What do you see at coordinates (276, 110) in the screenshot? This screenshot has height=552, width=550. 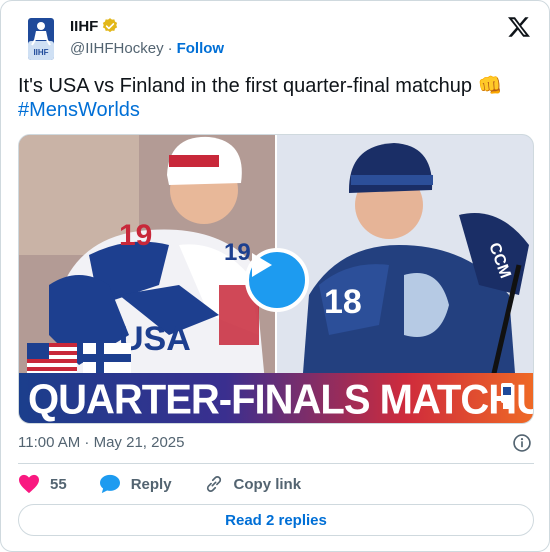 I see `hashtag-link: #MensWorlds` at bounding box center [276, 110].